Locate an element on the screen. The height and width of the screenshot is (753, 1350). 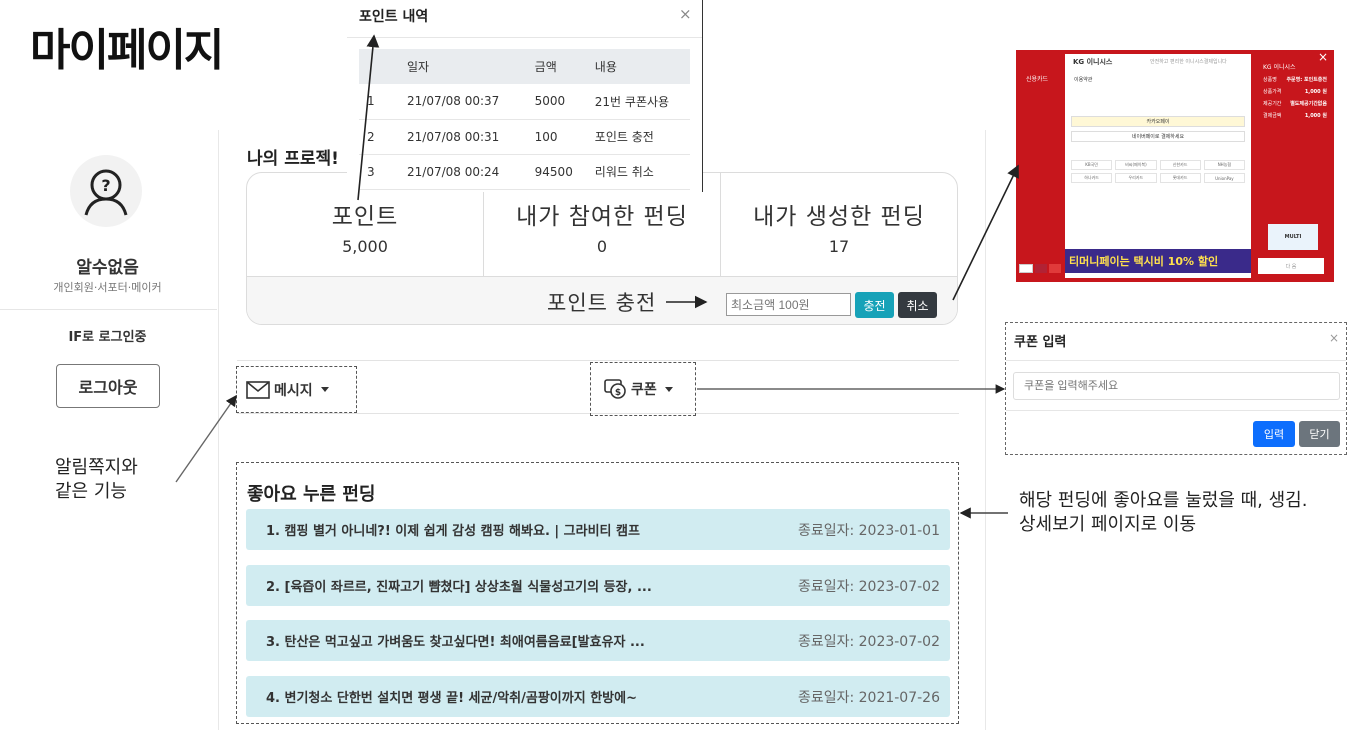
column-header: 내용 is located at coordinates (637, 66).